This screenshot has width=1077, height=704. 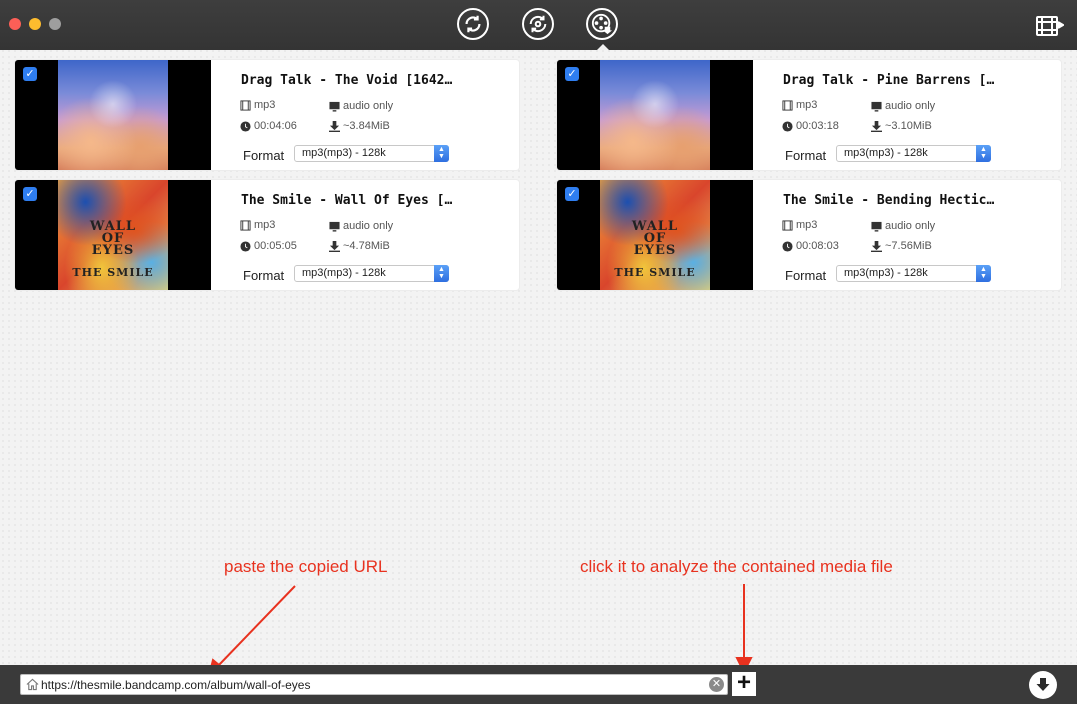 I want to click on album-art, so click(x=655, y=115).